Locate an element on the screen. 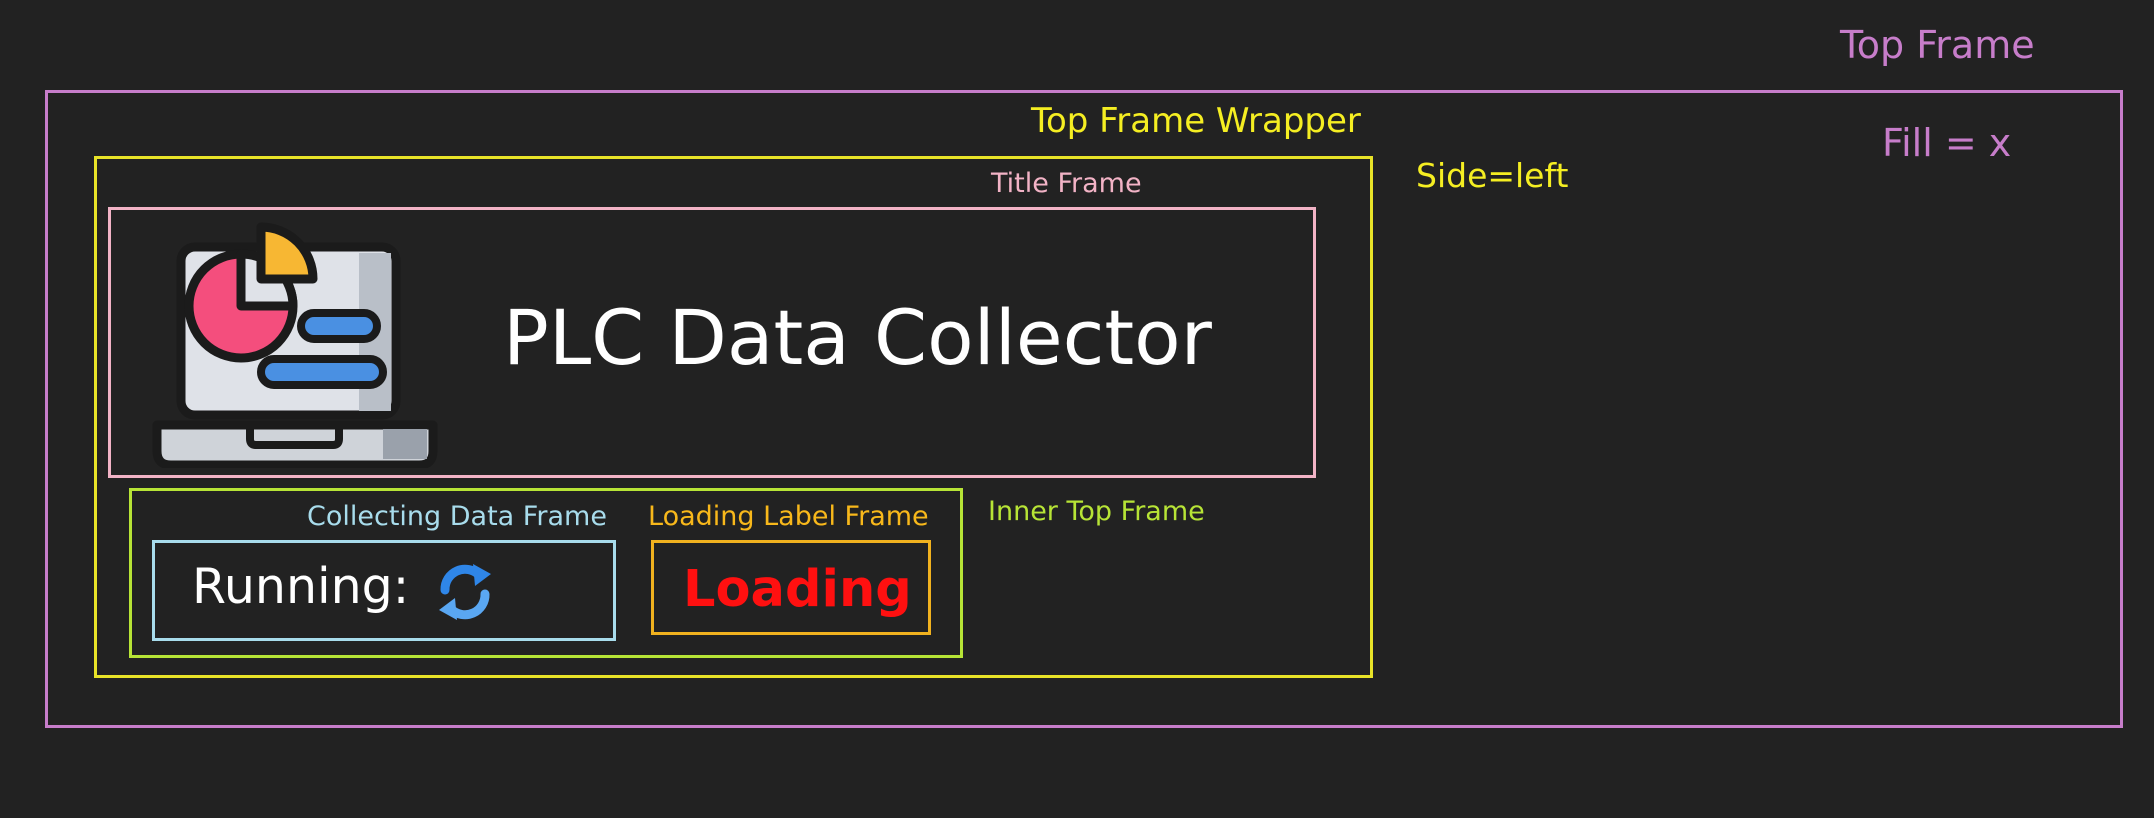 Image resolution: width=2154 pixels, height=818 pixels. laptop-chart-icon is located at coordinates (293, 341).